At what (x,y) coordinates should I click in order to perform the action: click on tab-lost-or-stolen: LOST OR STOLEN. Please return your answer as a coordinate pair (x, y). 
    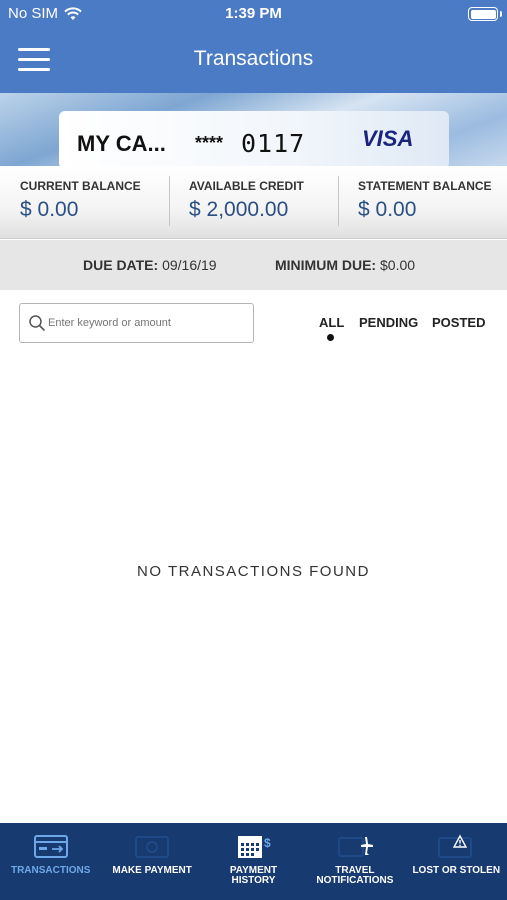
    Looking at the image, I should click on (456, 861).